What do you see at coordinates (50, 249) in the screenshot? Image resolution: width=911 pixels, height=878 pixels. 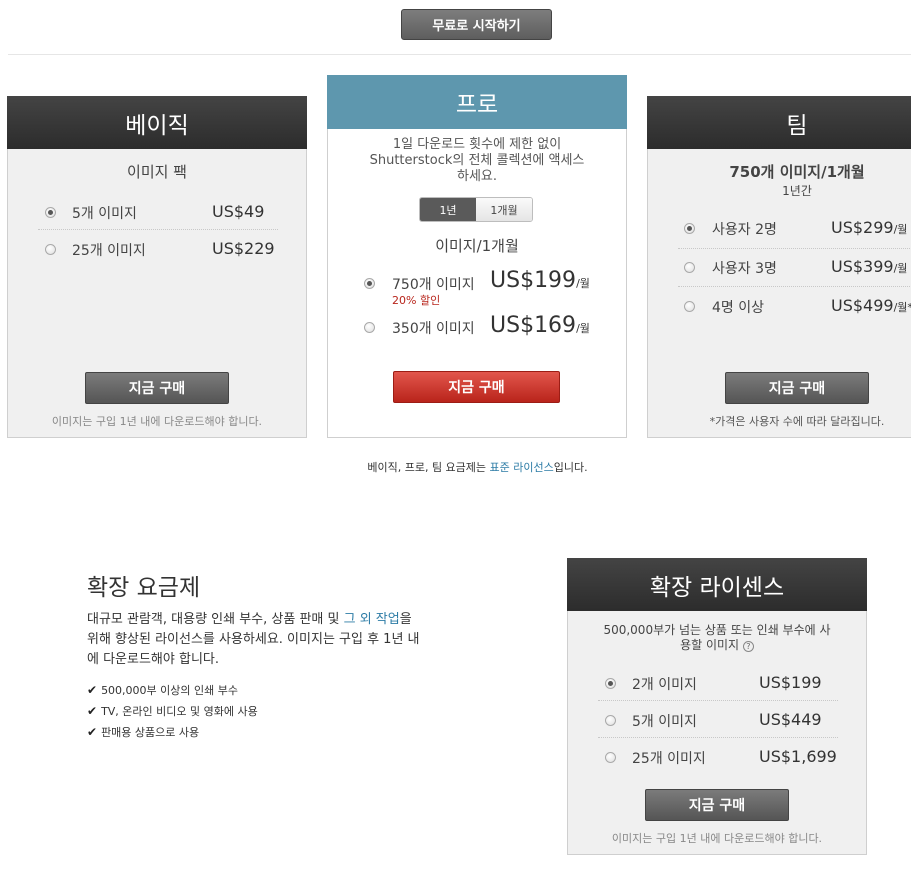 I see `basic-option-2-radio` at bounding box center [50, 249].